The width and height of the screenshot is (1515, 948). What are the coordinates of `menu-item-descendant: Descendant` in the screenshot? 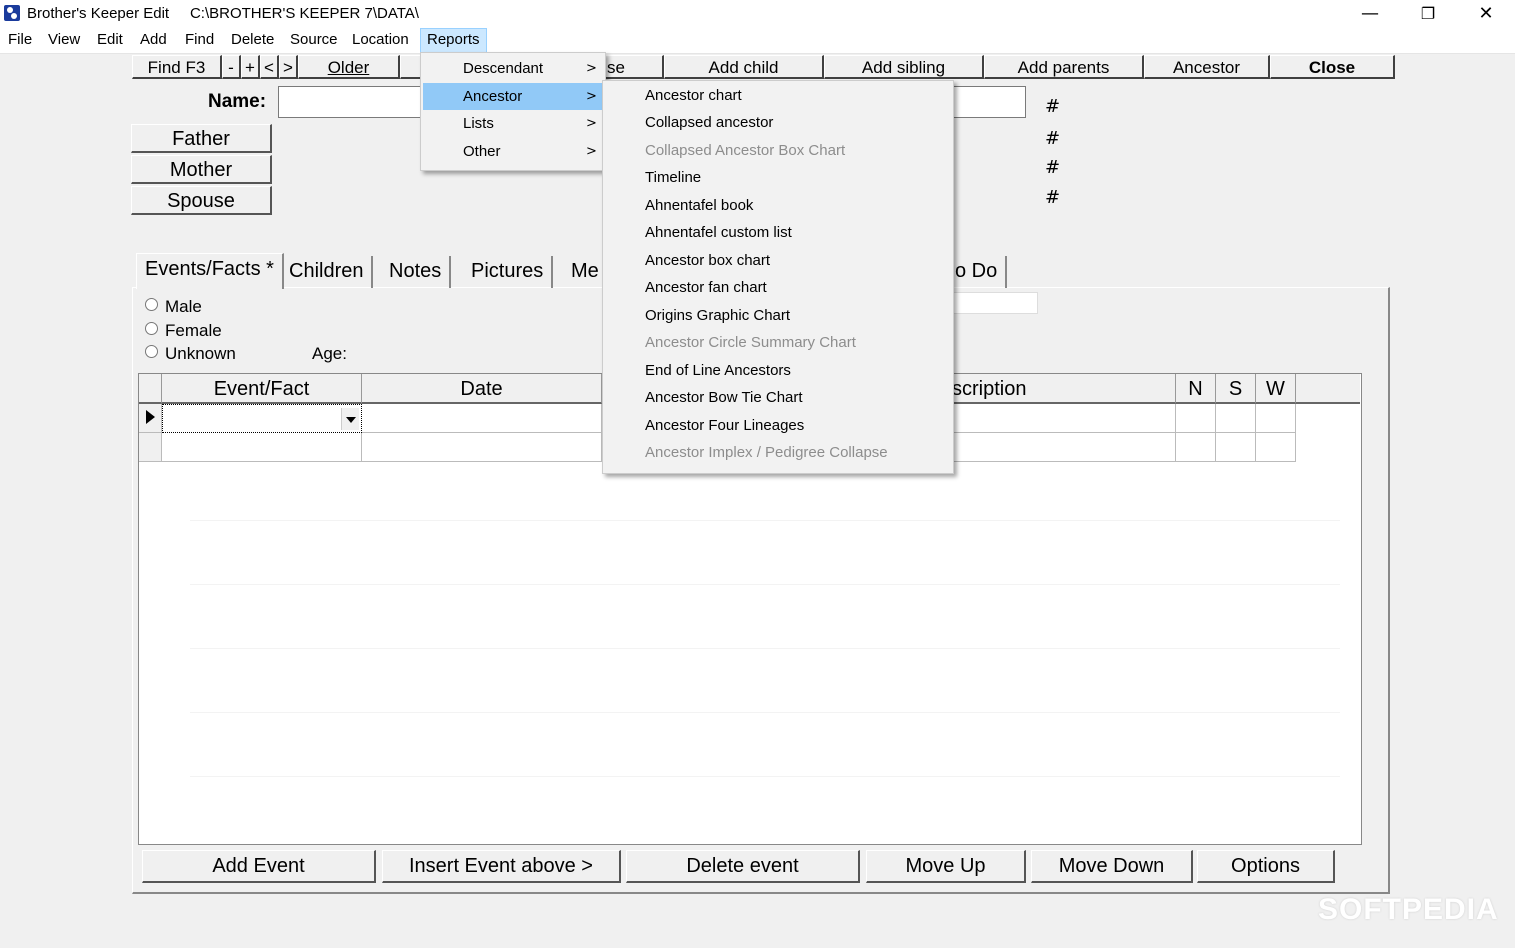 It's located at (503, 69).